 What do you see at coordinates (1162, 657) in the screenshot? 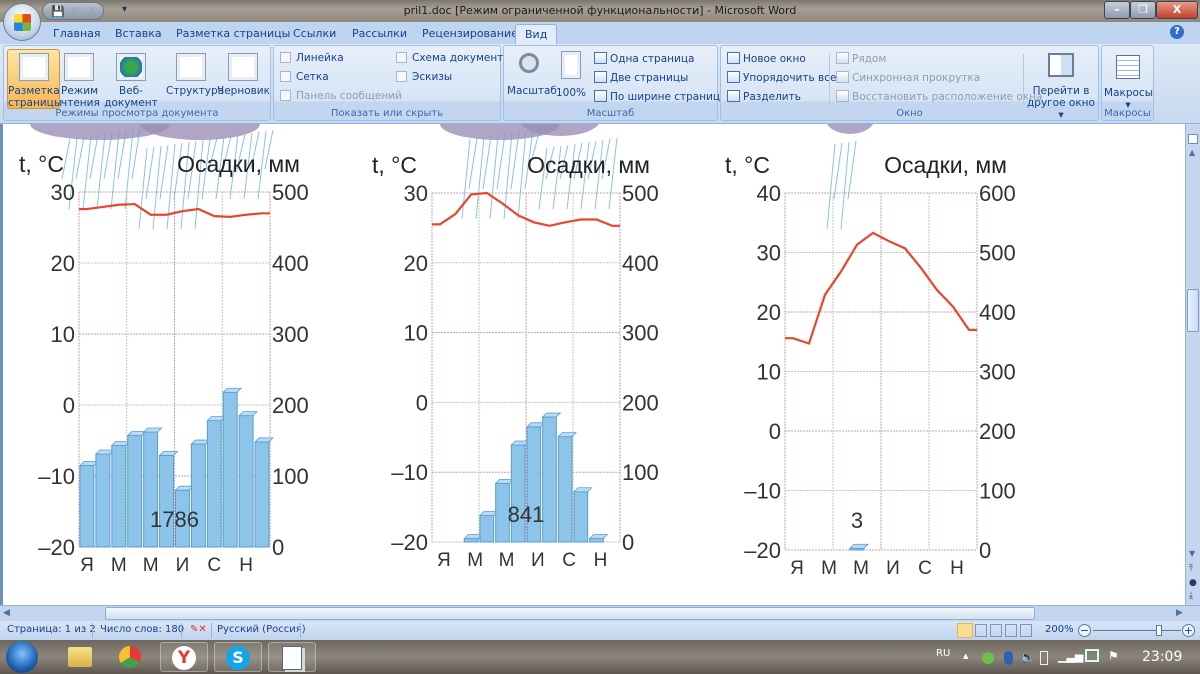
I see `clock: 23:09` at bounding box center [1162, 657].